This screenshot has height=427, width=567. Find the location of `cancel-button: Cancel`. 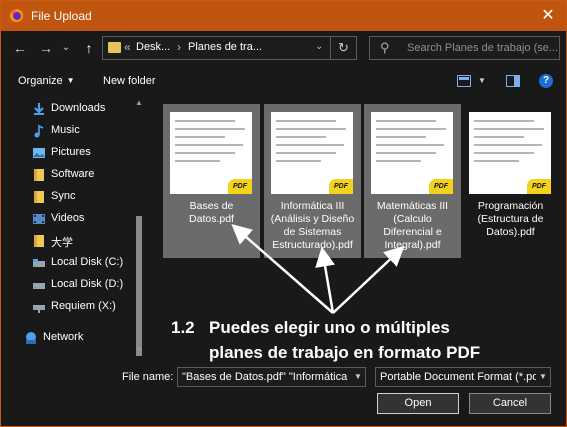

cancel-button: Cancel is located at coordinates (510, 403).